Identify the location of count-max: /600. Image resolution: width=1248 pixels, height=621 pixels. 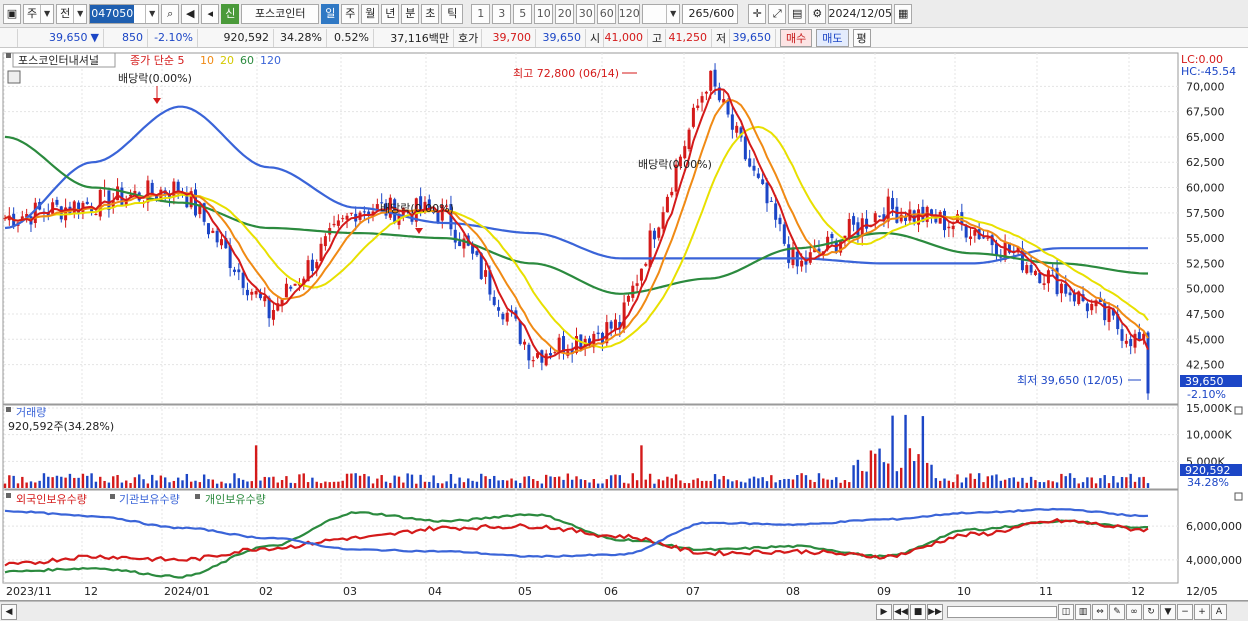
(722, 13).